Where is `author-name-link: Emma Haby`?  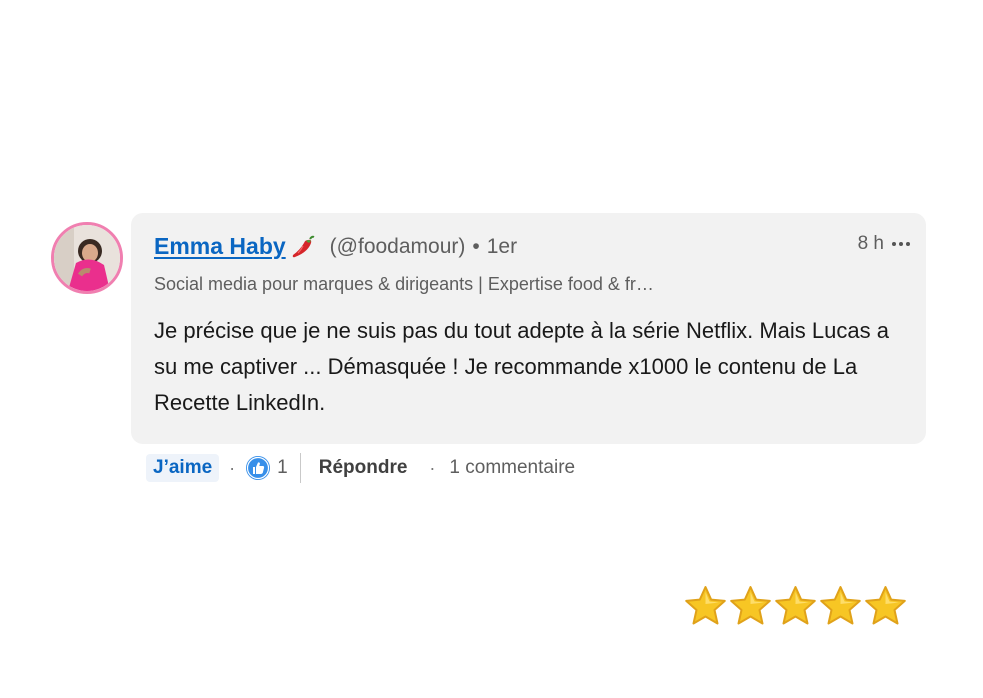 author-name-link: Emma Haby is located at coordinates (220, 246).